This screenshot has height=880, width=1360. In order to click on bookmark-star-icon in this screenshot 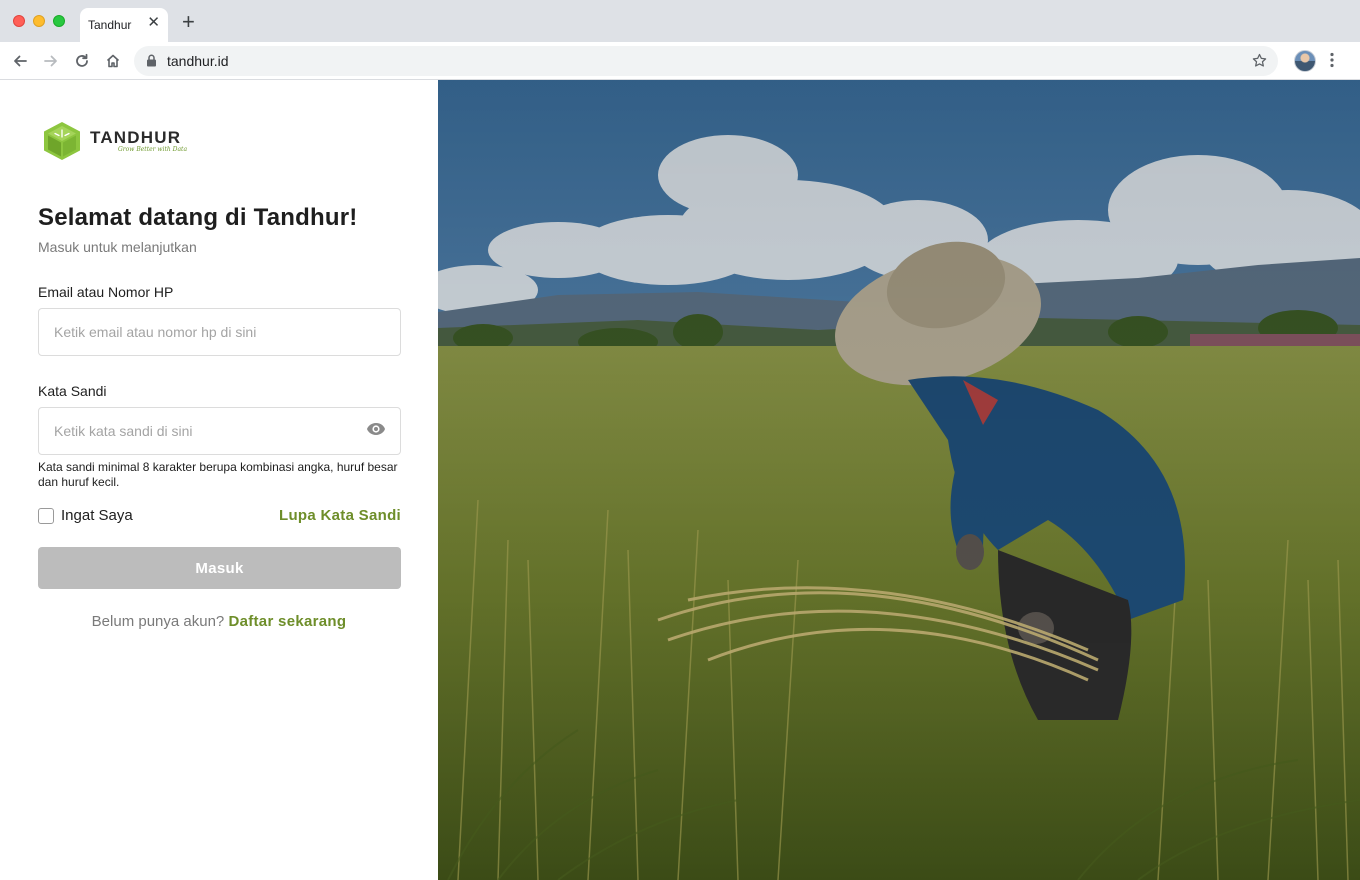, I will do `click(1259, 63)`.